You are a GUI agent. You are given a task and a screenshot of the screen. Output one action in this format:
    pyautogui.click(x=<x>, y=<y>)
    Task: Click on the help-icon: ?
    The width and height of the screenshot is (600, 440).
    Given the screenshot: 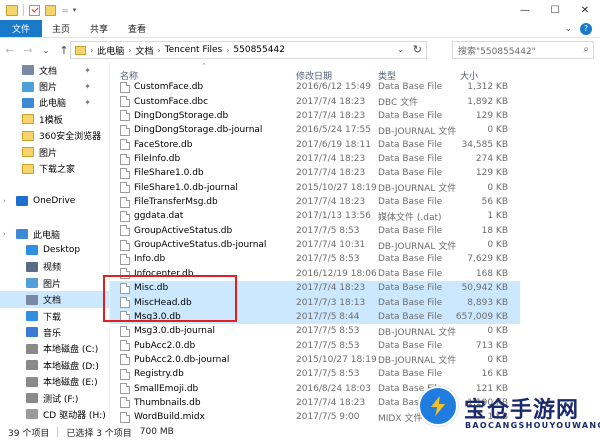 What is the action you would take?
    pyautogui.click(x=586, y=28)
    